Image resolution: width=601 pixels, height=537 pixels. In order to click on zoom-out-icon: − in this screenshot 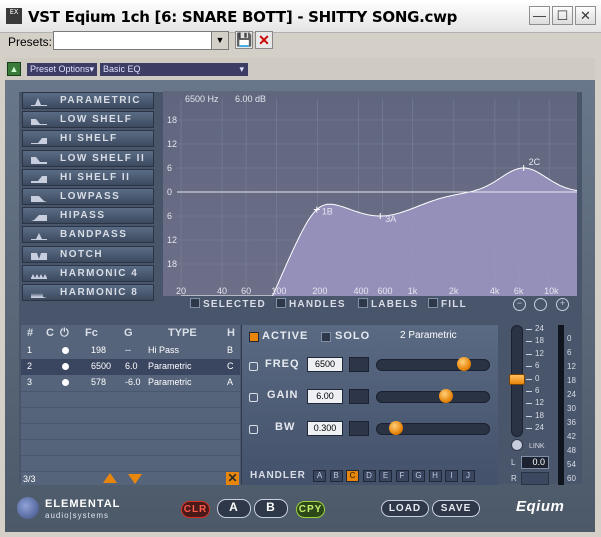, I will do `click(519, 304)`.